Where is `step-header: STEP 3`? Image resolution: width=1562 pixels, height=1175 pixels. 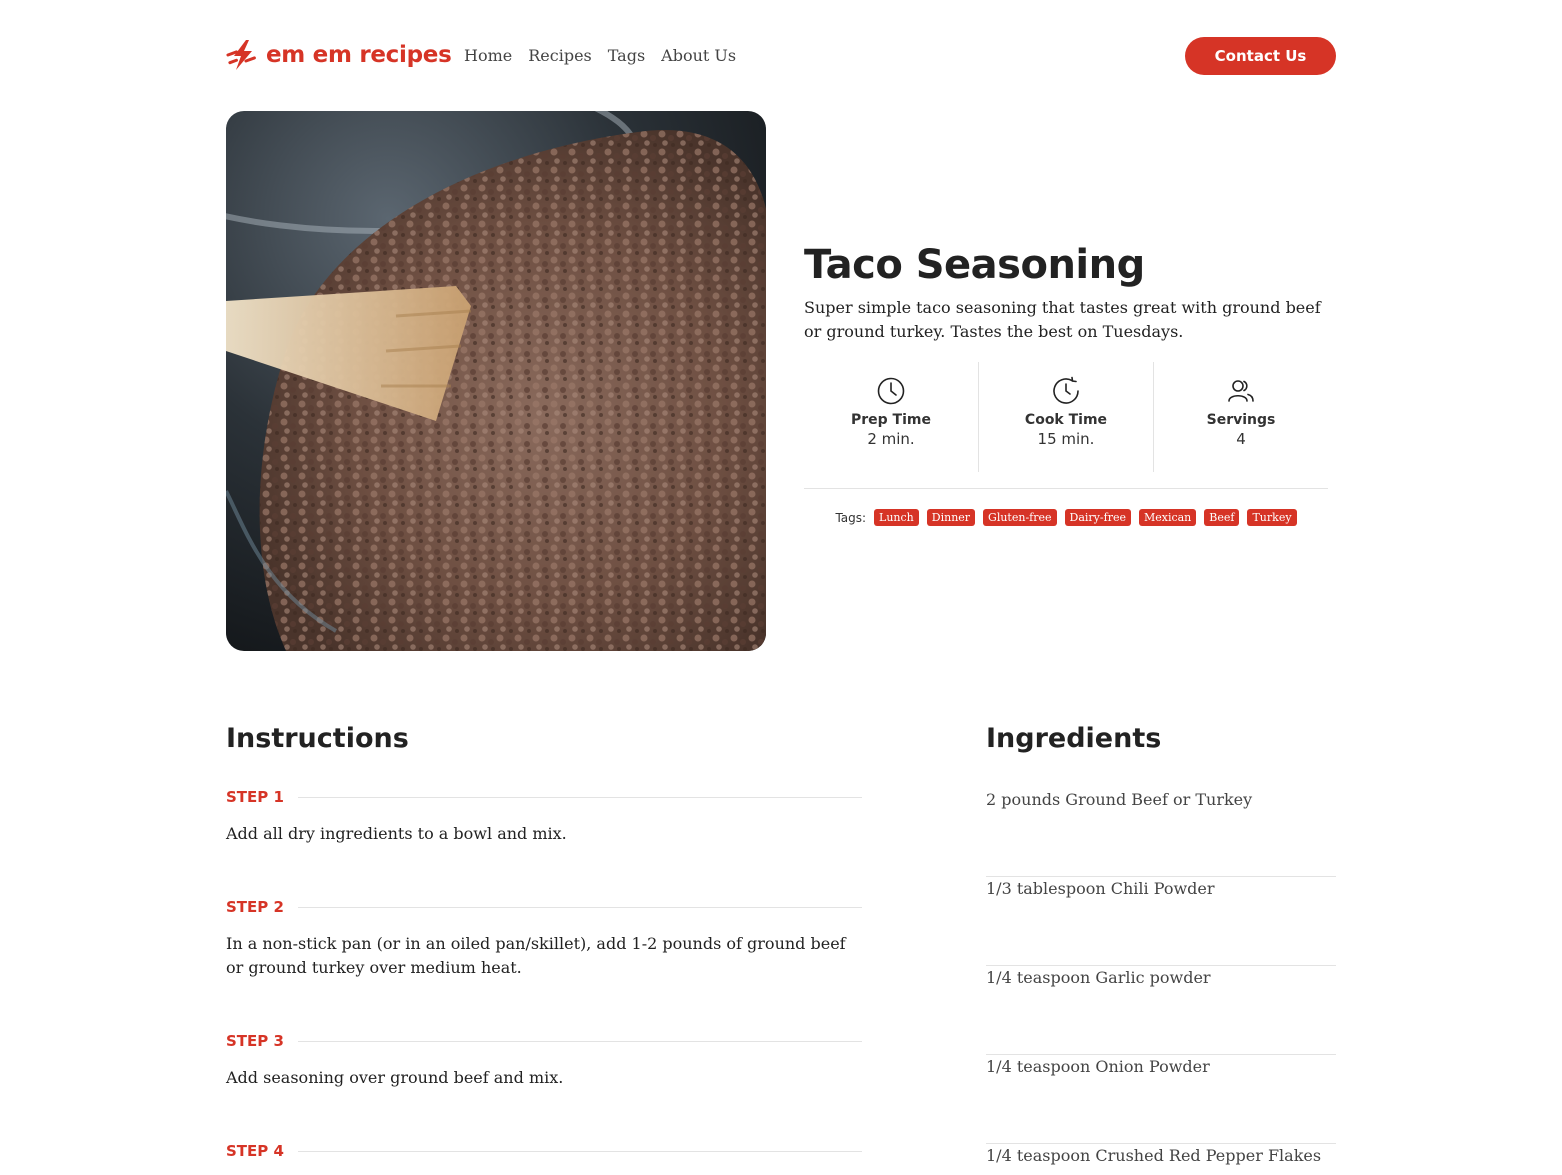
step-header: STEP 3 is located at coordinates (544, 1041).